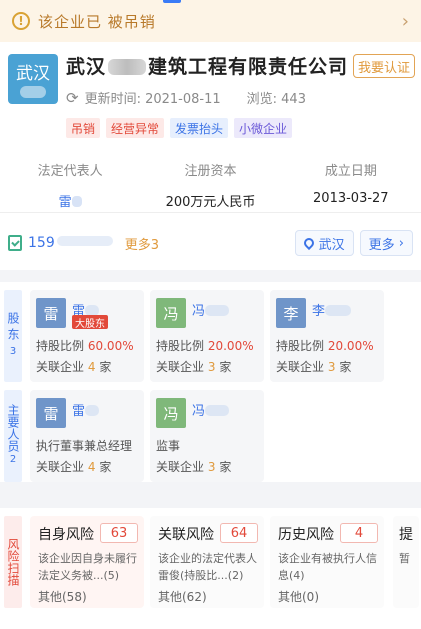 This screenshot has width=421, height=629. I want to click on shareholder-card: 冯 冯 持股比例 20.00% 关联企业 3 家, so click(207, 336).